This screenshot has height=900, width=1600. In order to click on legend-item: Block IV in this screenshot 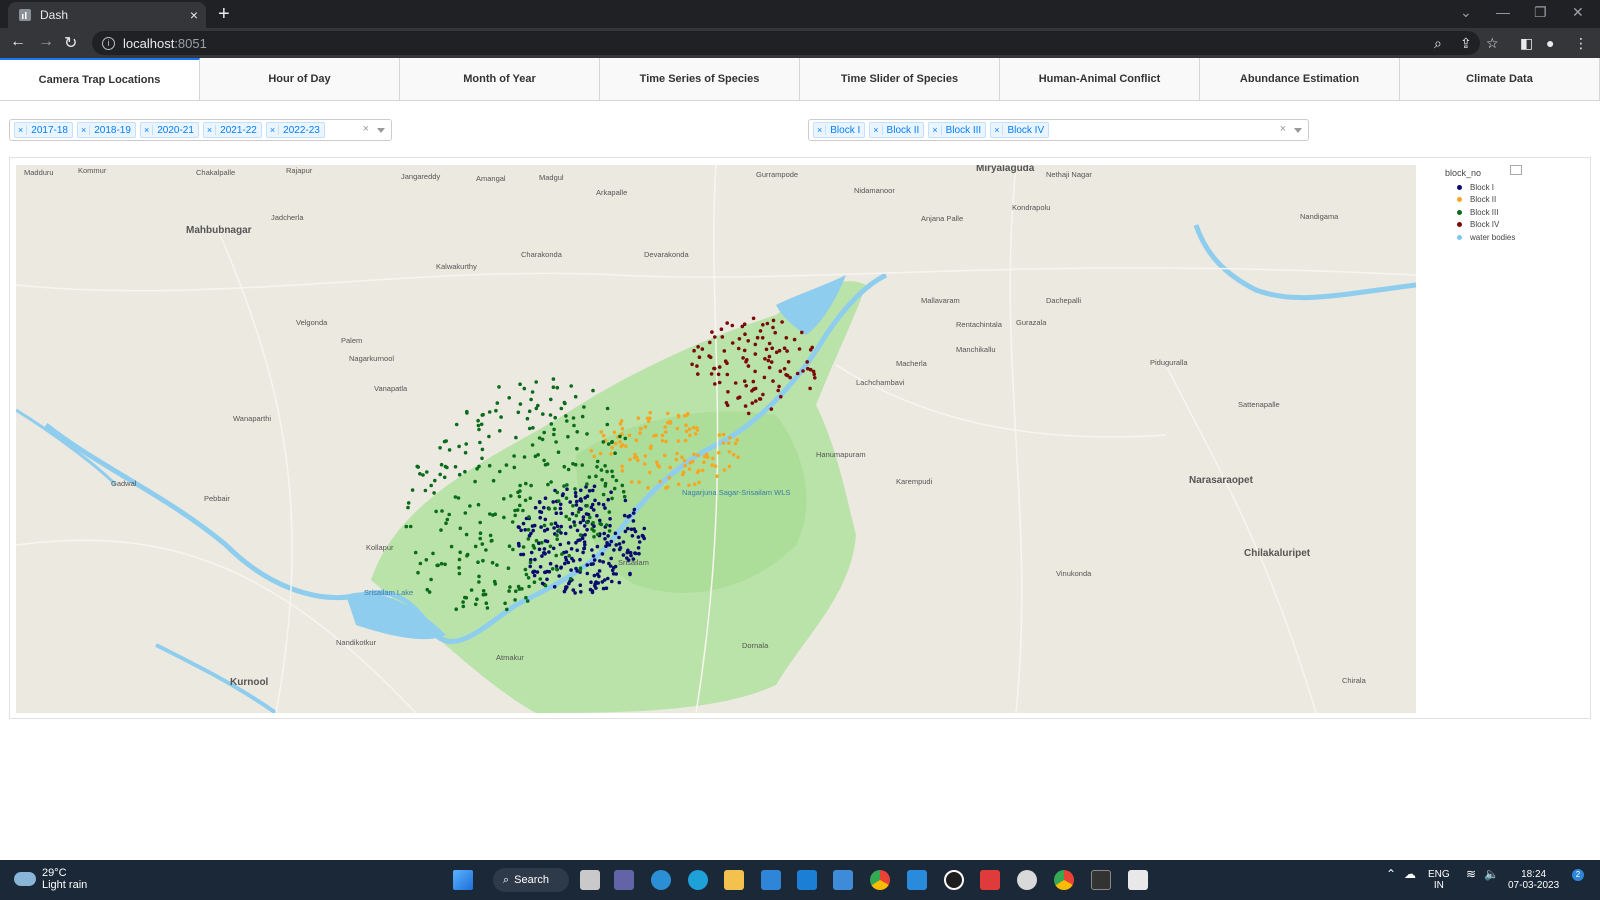, I will do `click(1480, 225)`.